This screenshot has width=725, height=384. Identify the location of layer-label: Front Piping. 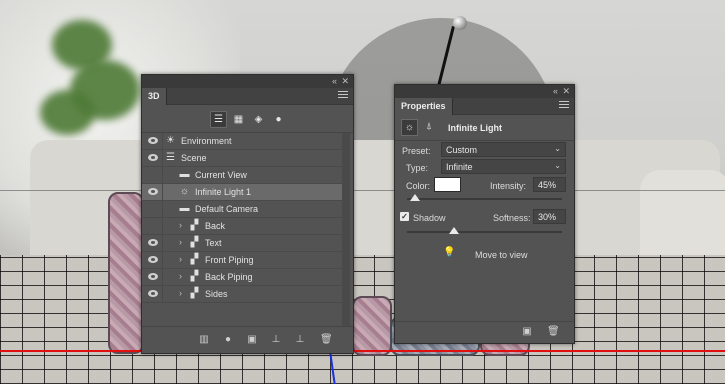
(229, 260).